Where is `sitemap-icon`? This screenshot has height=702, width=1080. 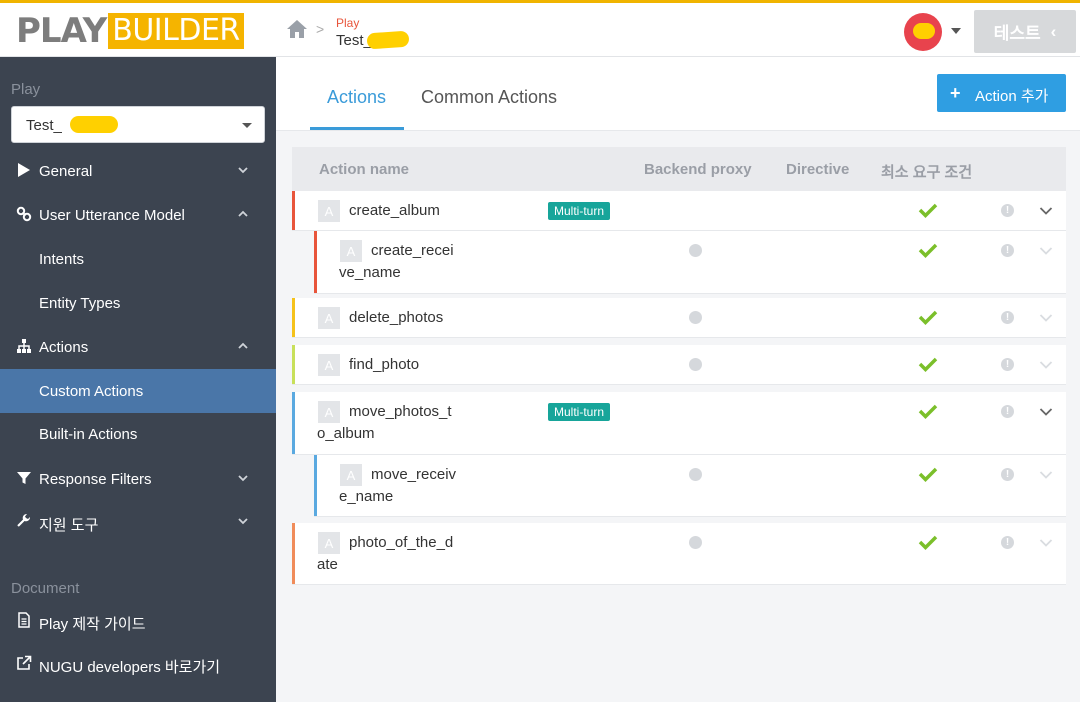
sitemap-icon is located at coordinates (24, 346).